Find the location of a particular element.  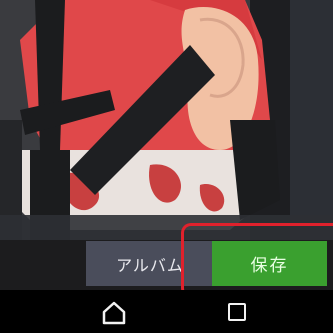

recents-icon is located at coordinates (237, 312).